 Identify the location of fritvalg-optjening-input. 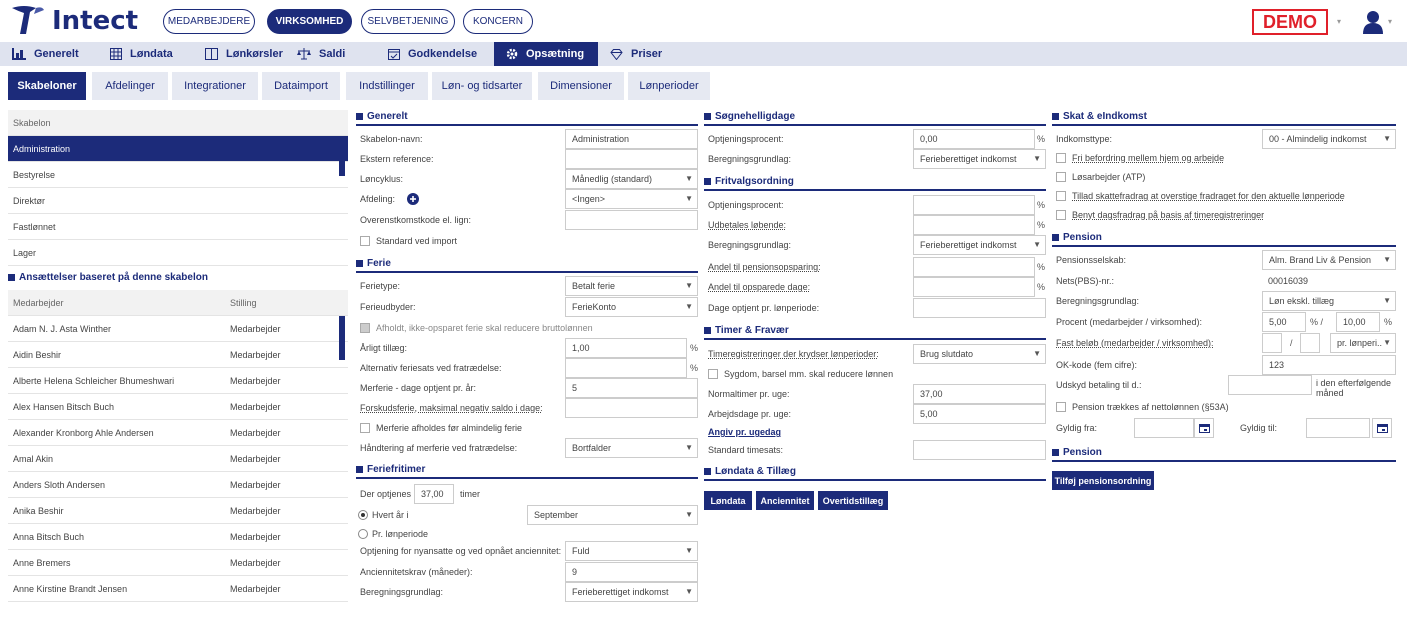
(974, 205).